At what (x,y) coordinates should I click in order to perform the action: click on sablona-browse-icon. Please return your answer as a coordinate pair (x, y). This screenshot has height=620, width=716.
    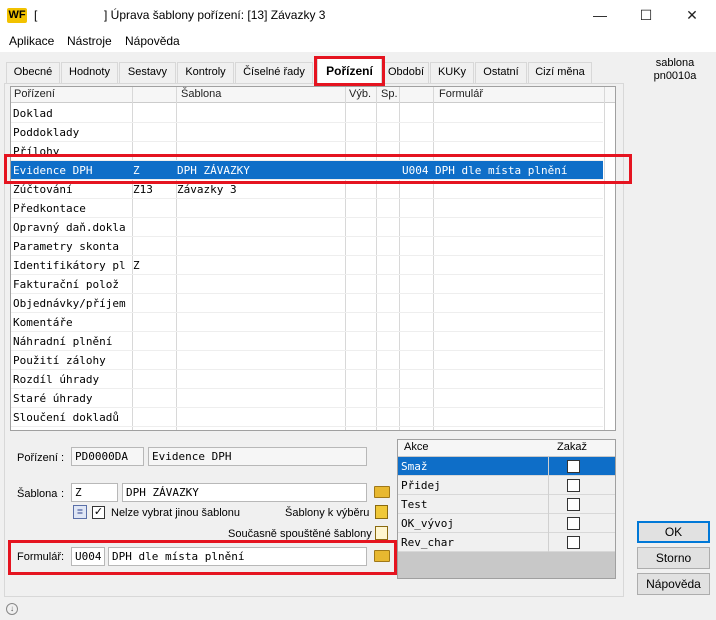
    Looking at the image, I should click on (382, 492).